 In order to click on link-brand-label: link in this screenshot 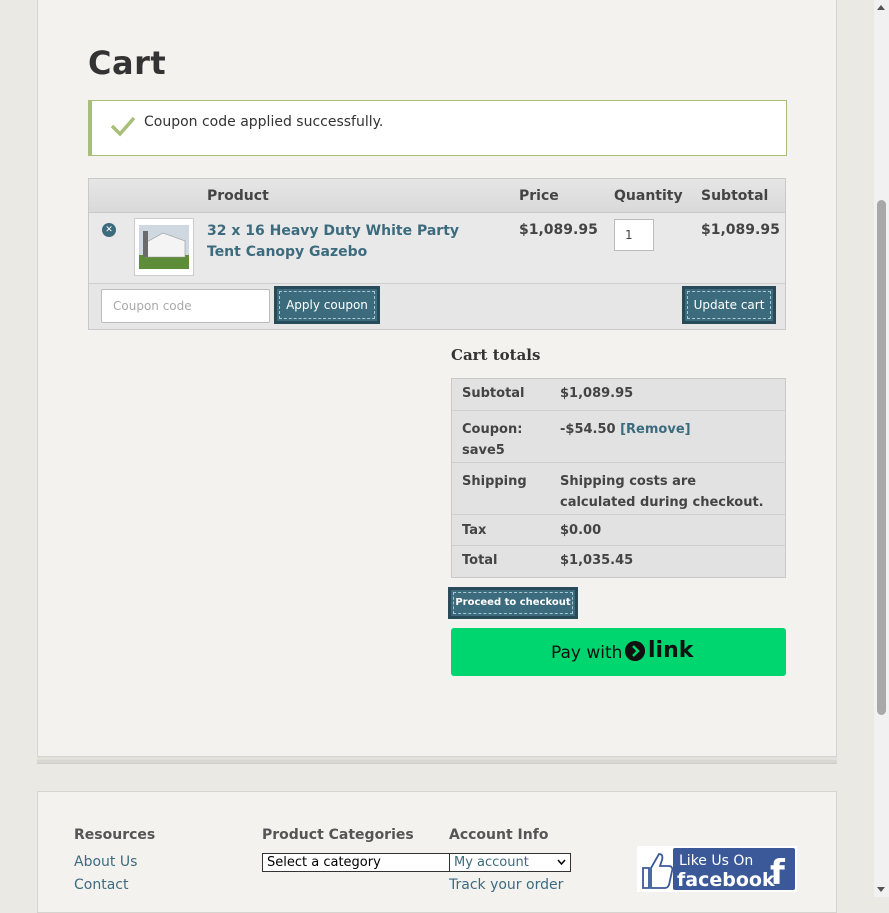, I will do `click(671, 650)`.